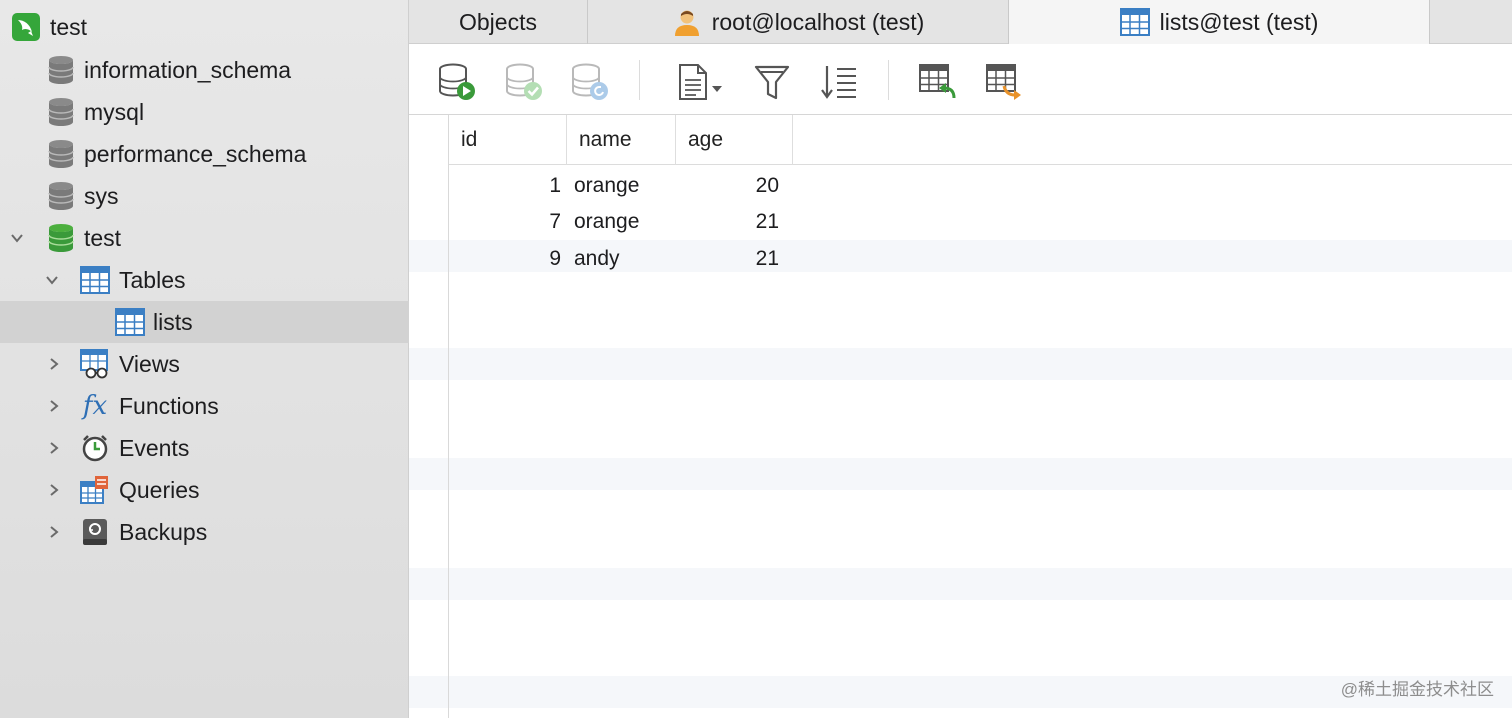 The height and width of the screenshot is (718, 1512). I want to click on db-item-mysql: mysql, so click(204, 112).